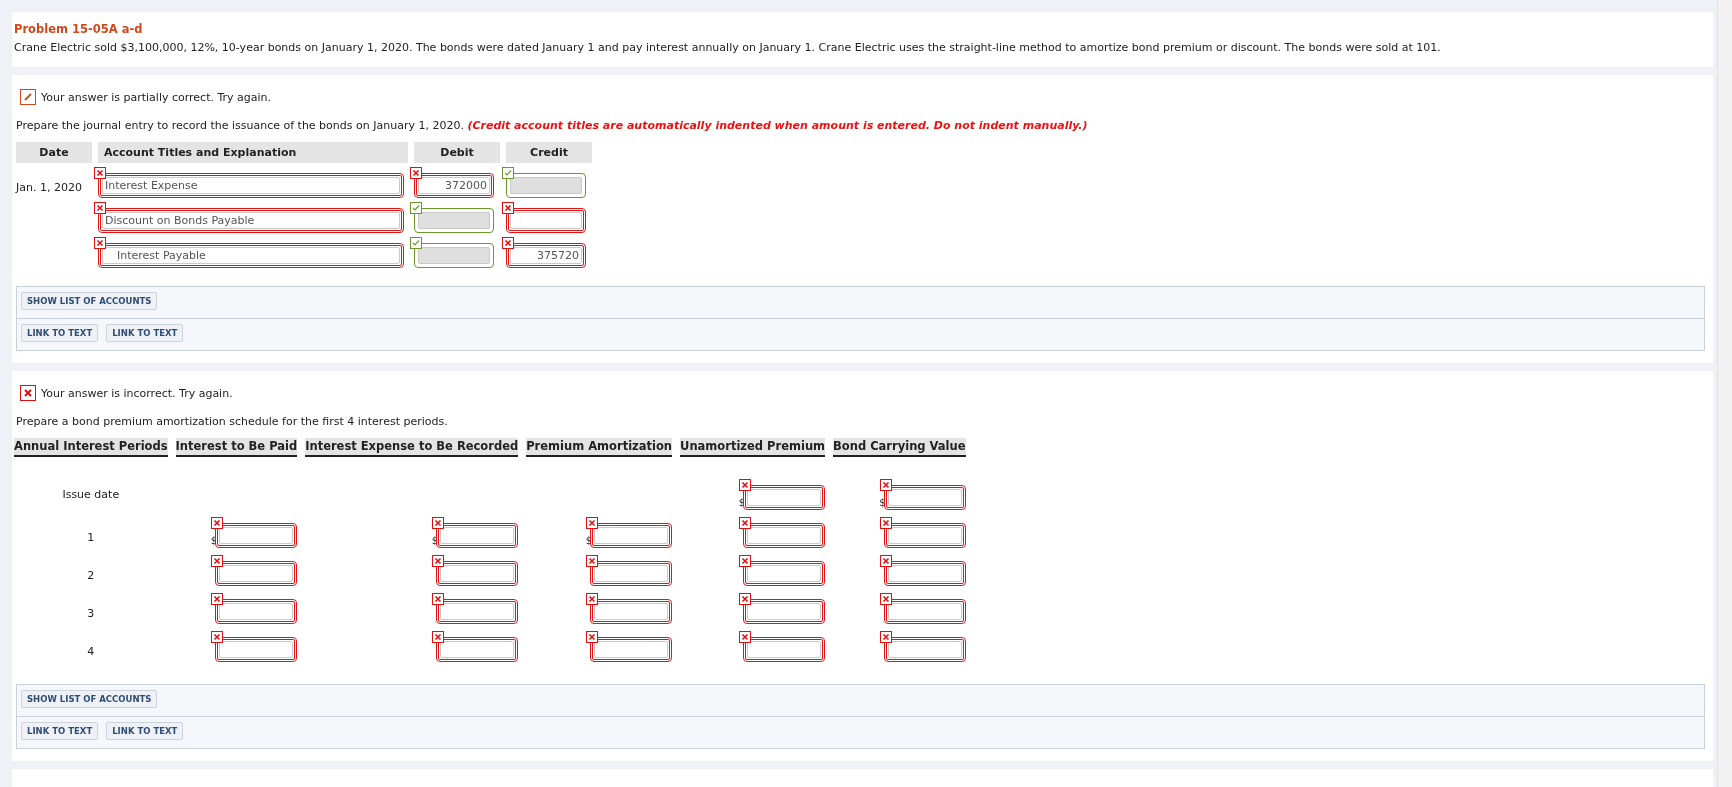  What do you see at coordinates (91, 651) in the screenshot?
I see `period-label: 4` at bounding box center [91, 651].